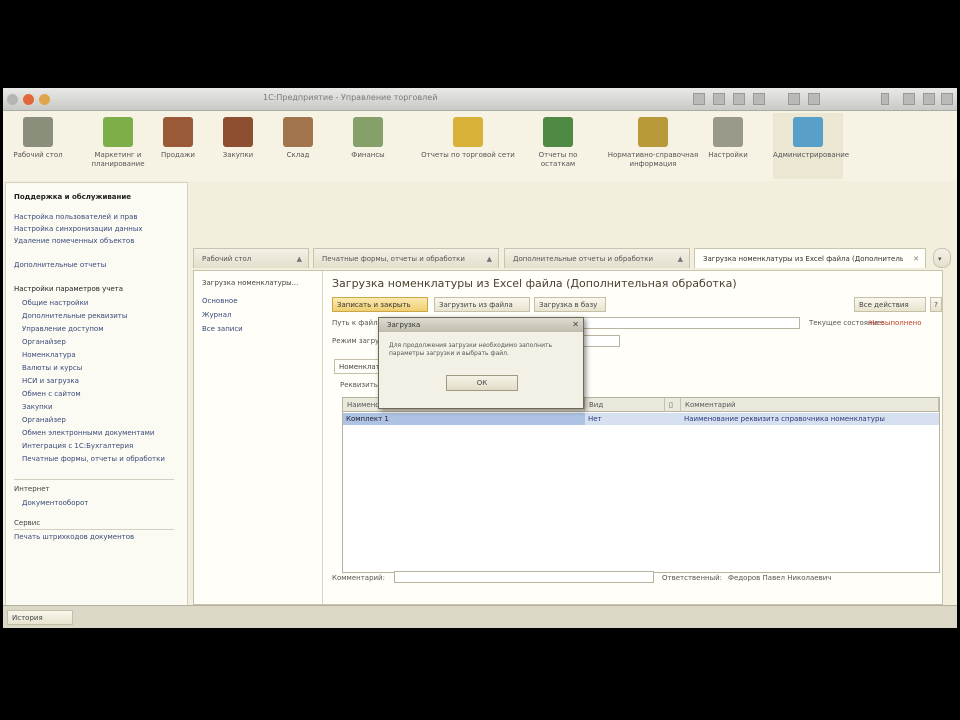 The width and height of the screenshot is (960, 720). I want to click on nav-link-setting: Управление доступом, so click(62, 329).